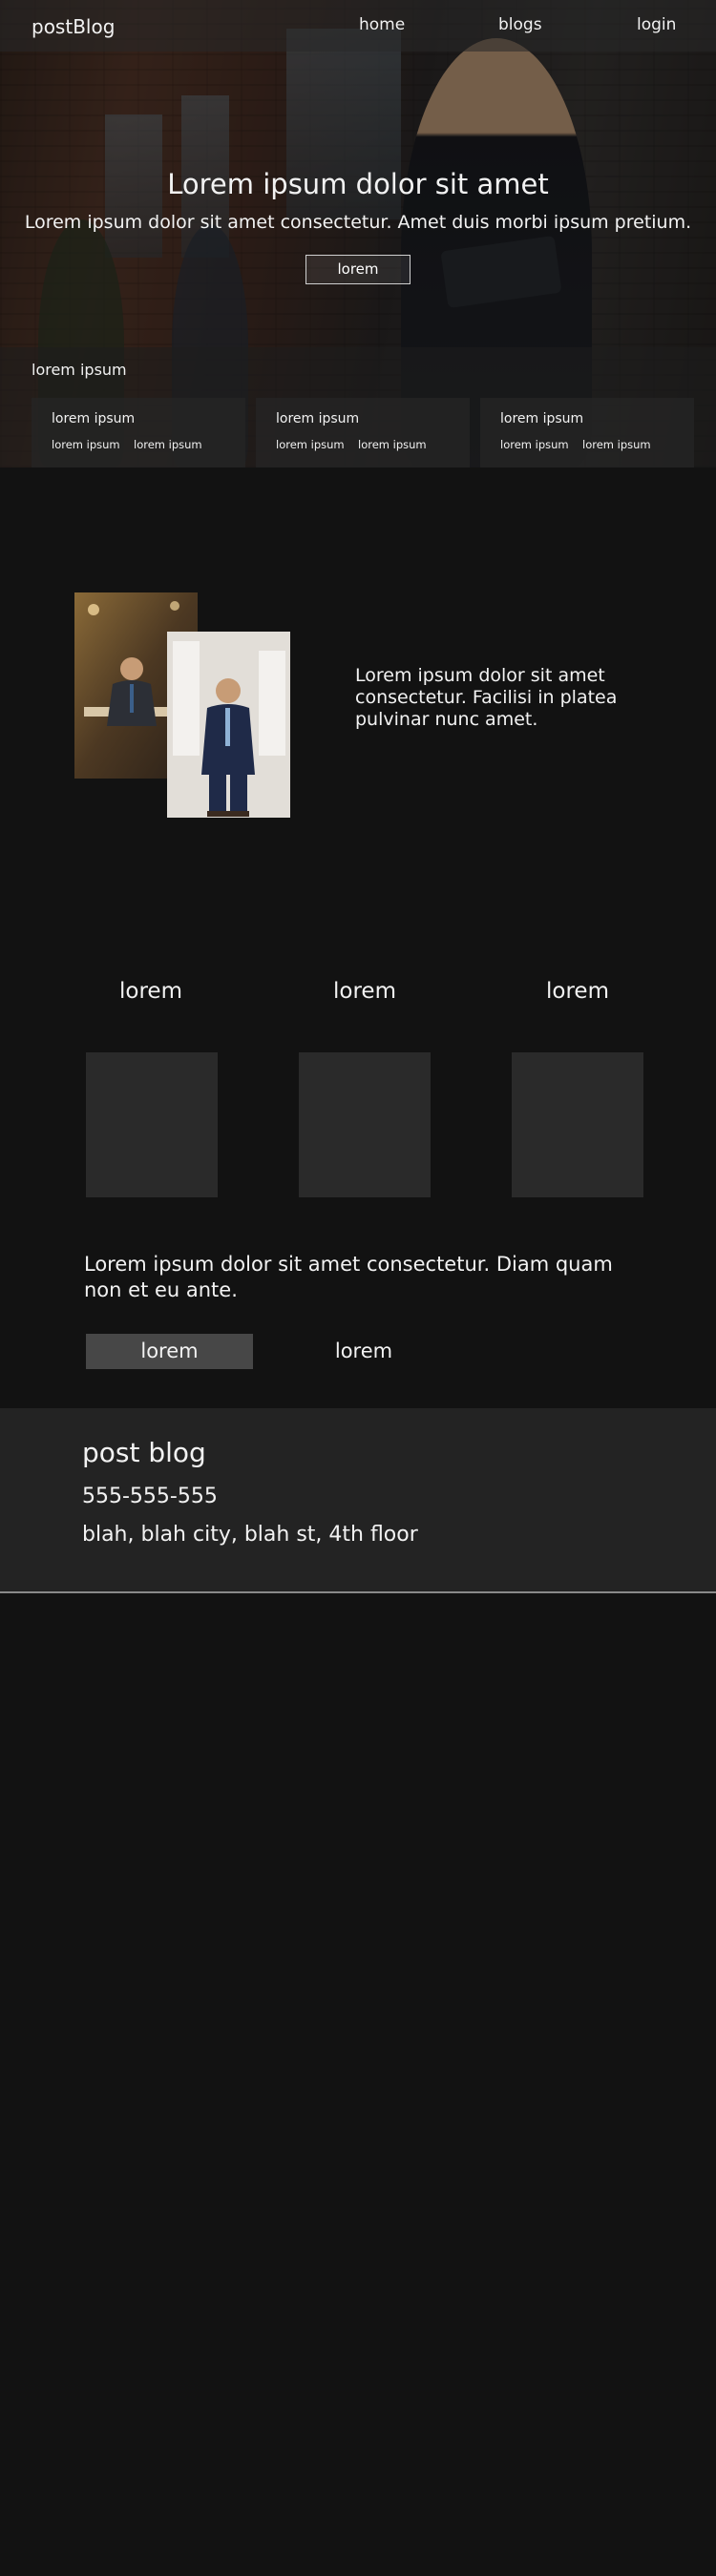 The height and width of the screenshot is (2576, 716). What do you see at coordinates (358, 269) in the screenshot?
I see `hero-cta-button: lorem` at bounding box center [358, 269].